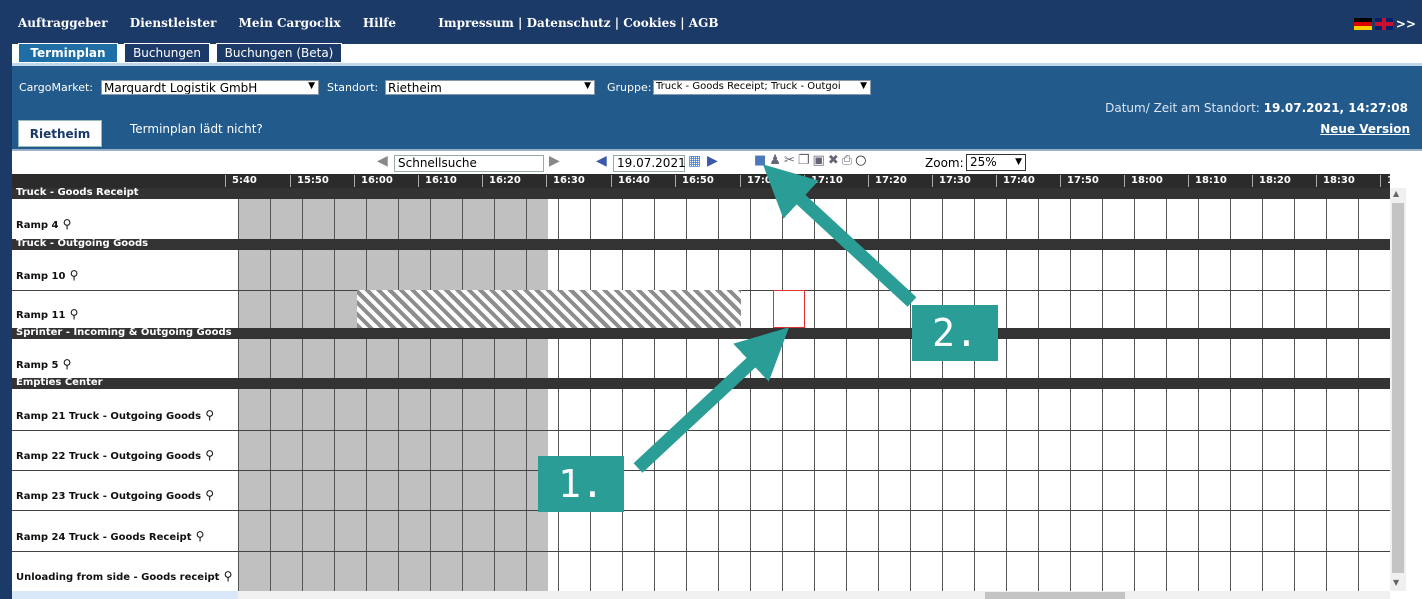 The width and height of the screenshot is (1422, 599). I want to click on gruppe-label: Gruppe:, so click(629, 87).